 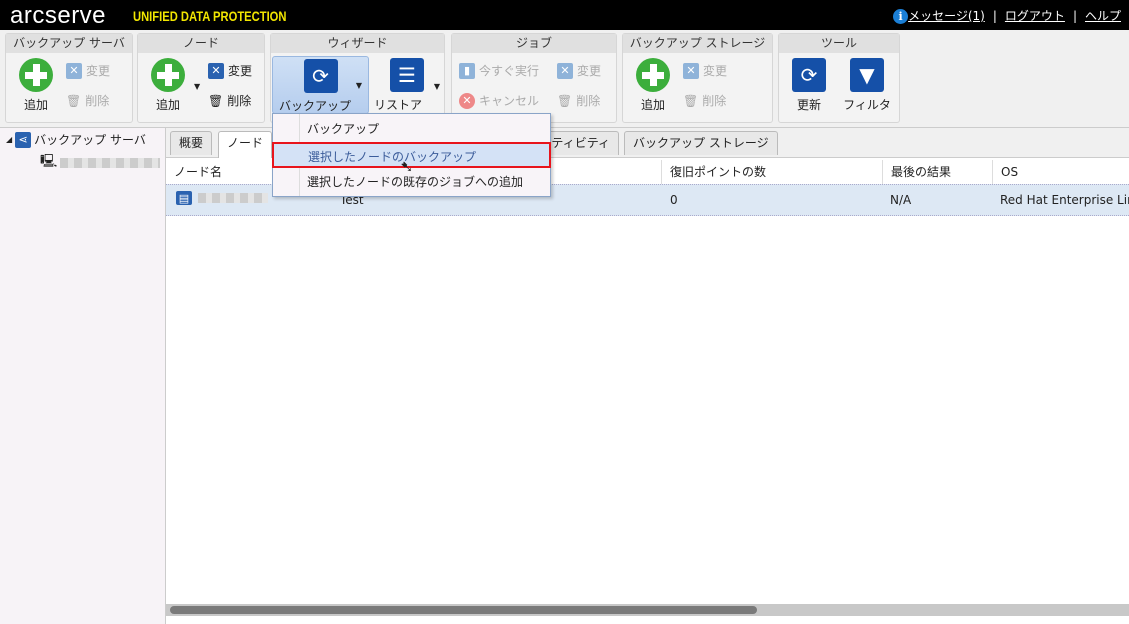 What do you see at coordinates (407, 75) in the screenshot?
I see `database-icon: ☰` at bounding box center [407, 75].